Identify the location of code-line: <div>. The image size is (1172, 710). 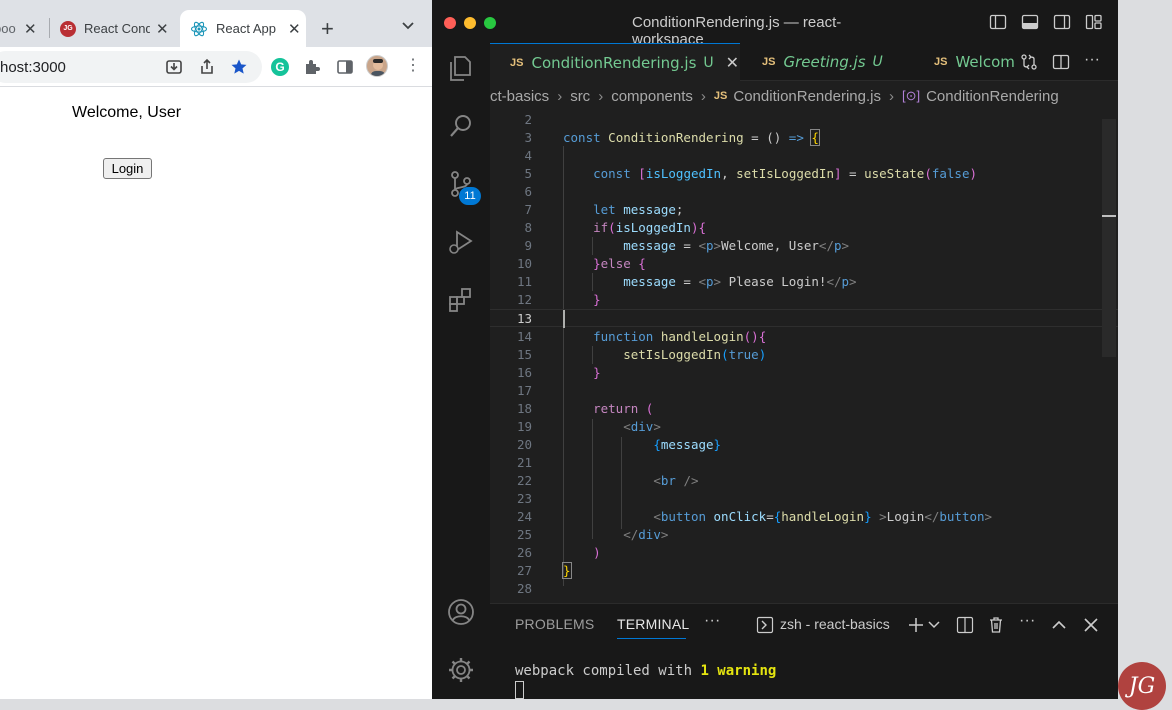
(642, 426).